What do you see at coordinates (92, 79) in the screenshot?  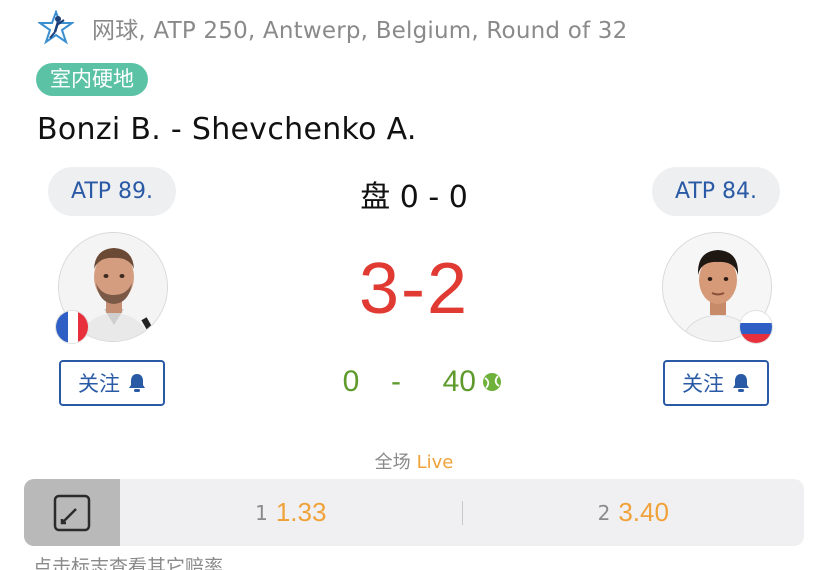 I see `surface-badge: 室内硬地` at bounding box center [92, 79].